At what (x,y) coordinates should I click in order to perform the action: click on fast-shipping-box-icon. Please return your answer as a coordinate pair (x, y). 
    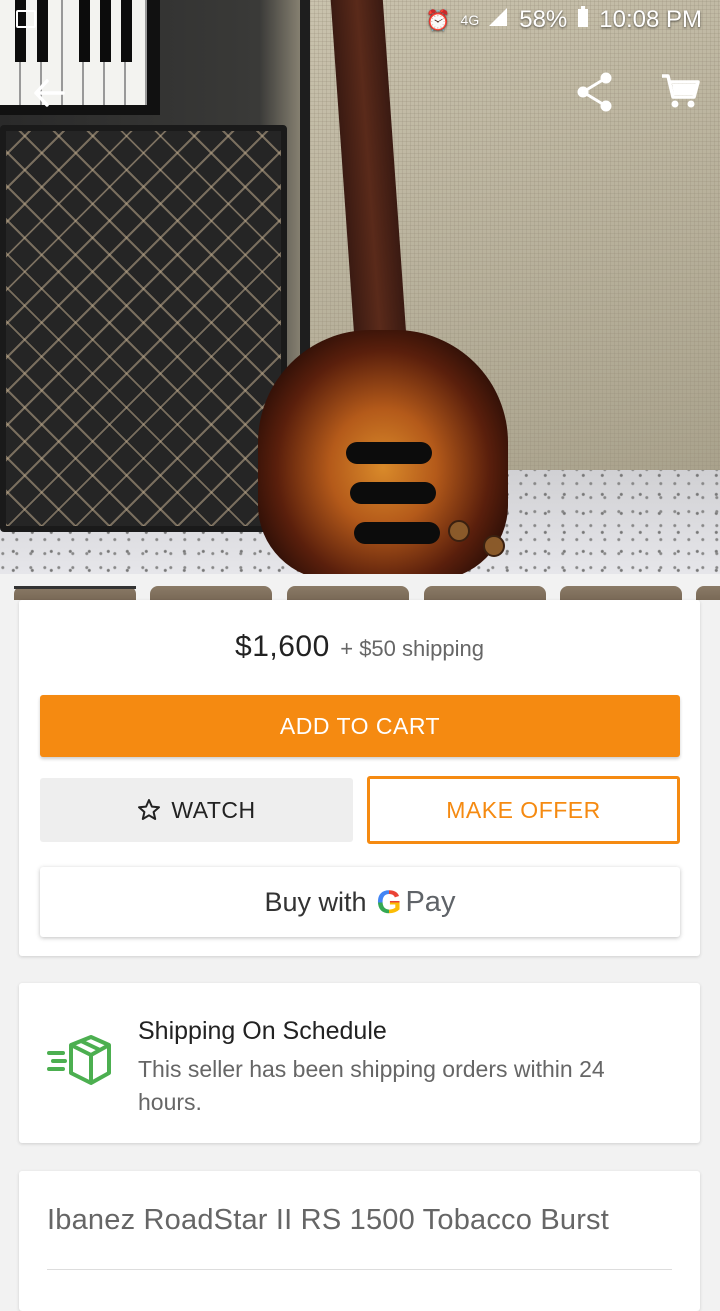
    Looking at the image, I should click on (79, 1060).